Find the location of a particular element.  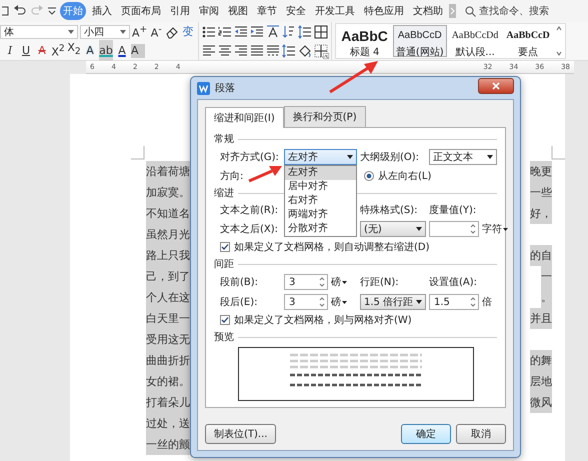

align-center-icon is located at coordinates (225, 51).